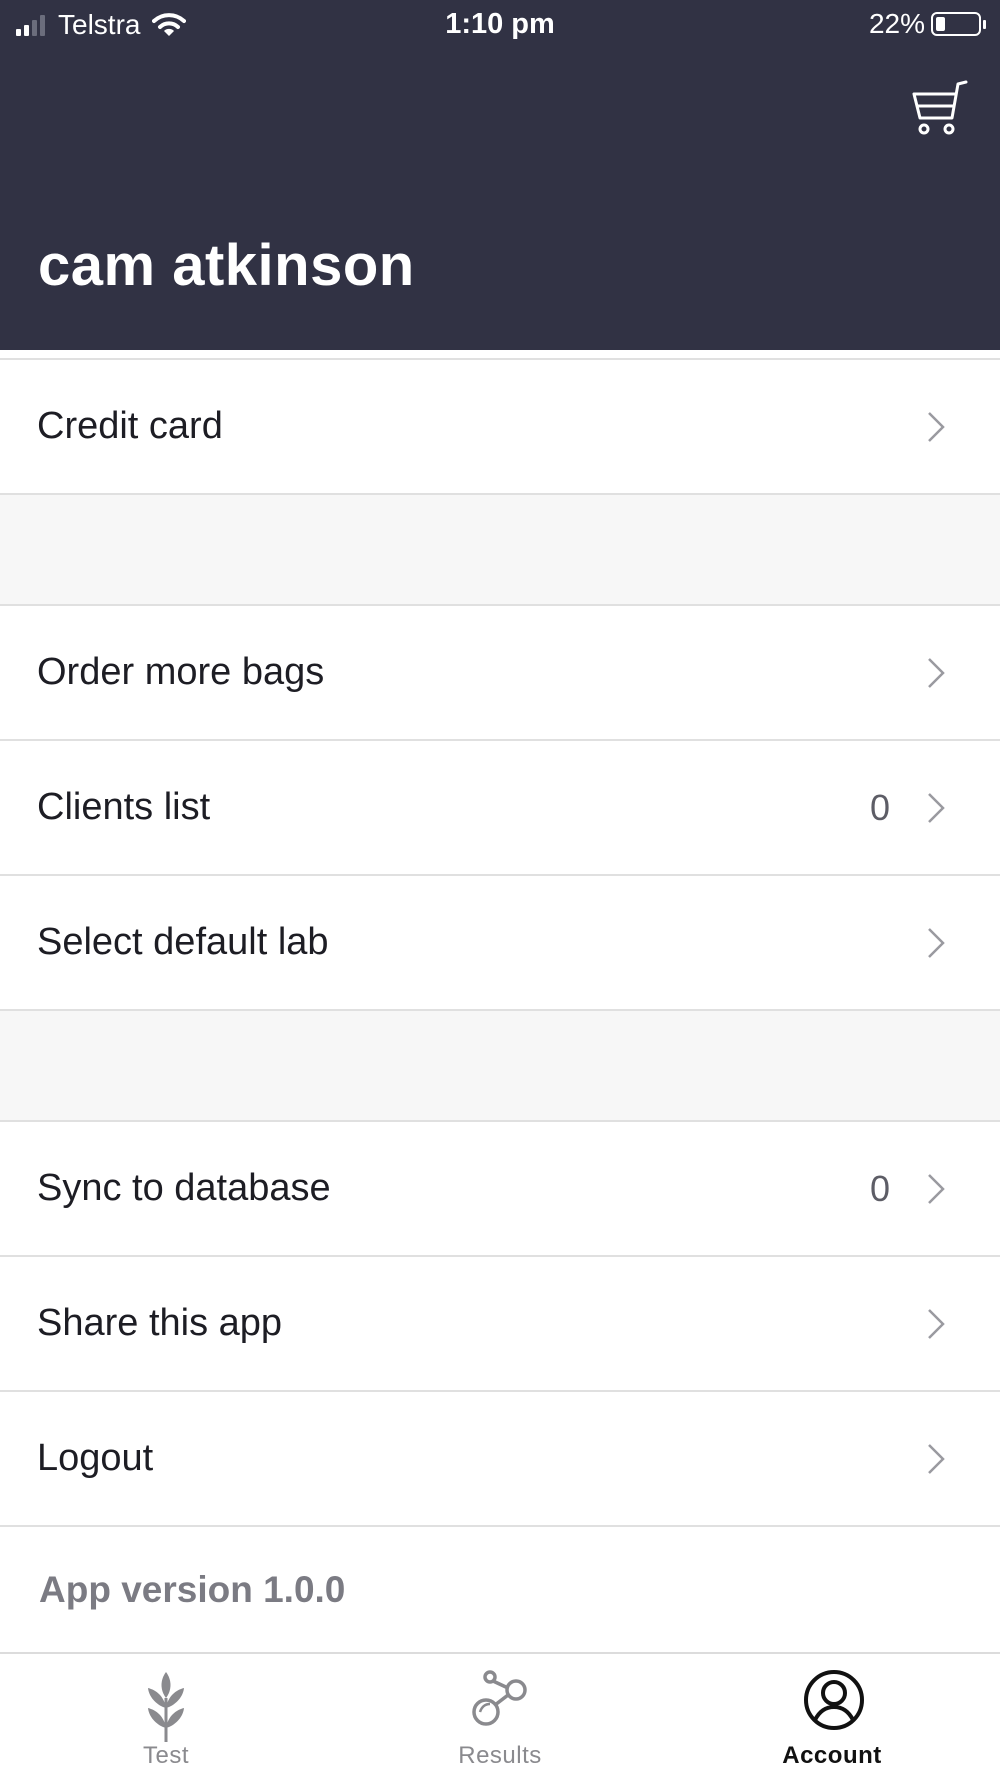 The width and height of the screenshot is (1000, 1780). What do you see at coordinates (130, 426) in the screenshot?
I see `credit-card-label: Credit card` at bounding box center [130, 426].